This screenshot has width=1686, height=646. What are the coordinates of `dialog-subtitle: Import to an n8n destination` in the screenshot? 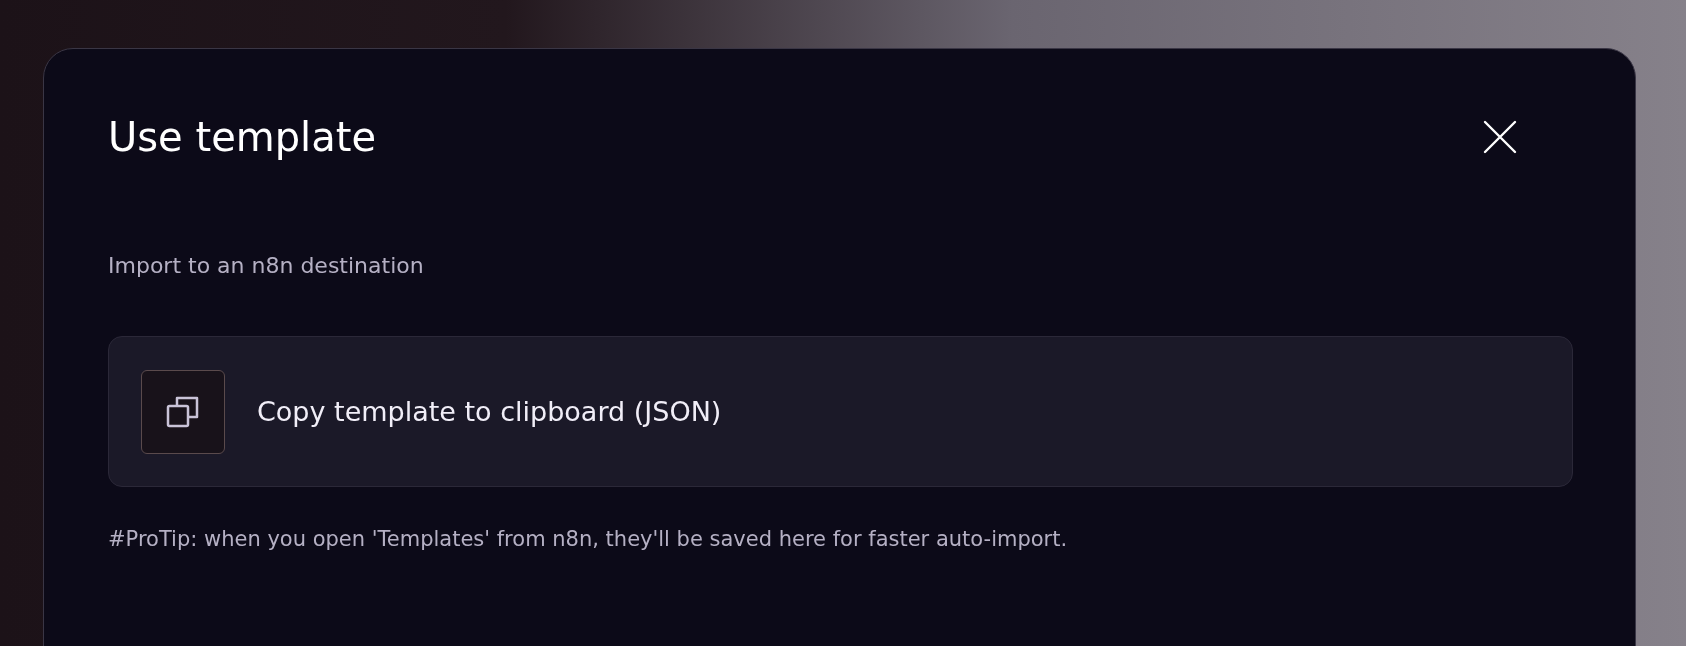 It's located at (266, 265).